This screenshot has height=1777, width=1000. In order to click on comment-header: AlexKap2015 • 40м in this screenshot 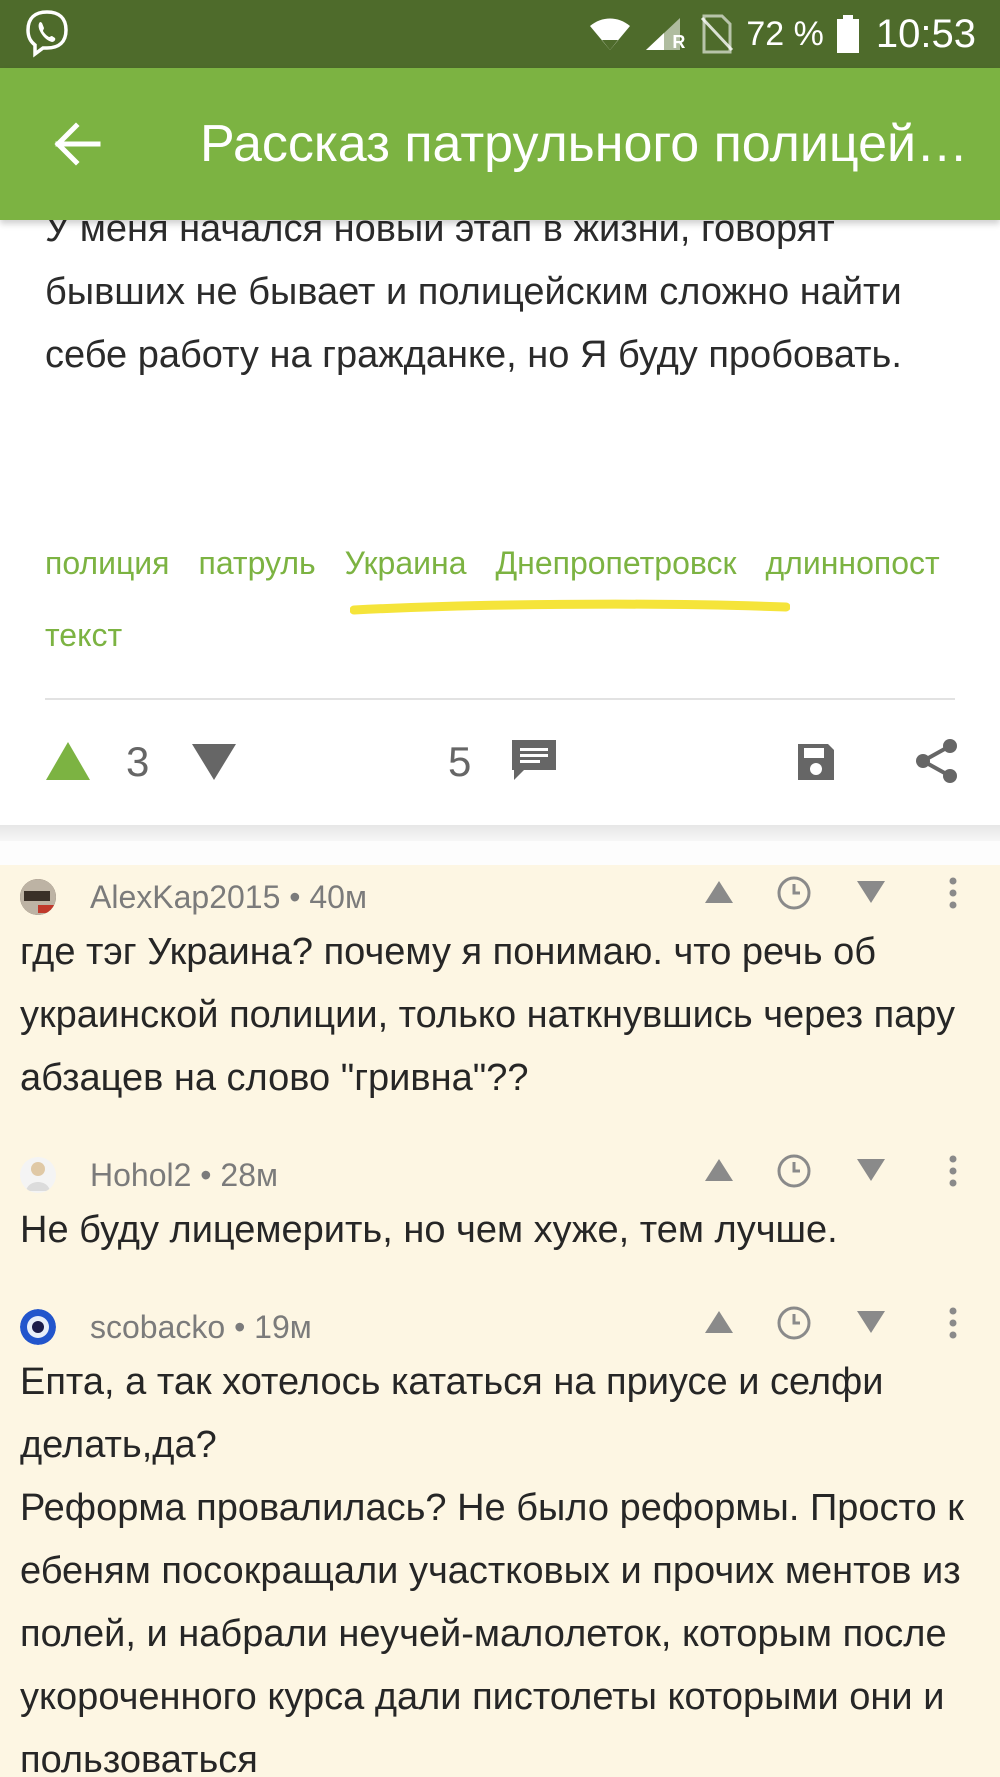, I will do `click(500, 897)`.